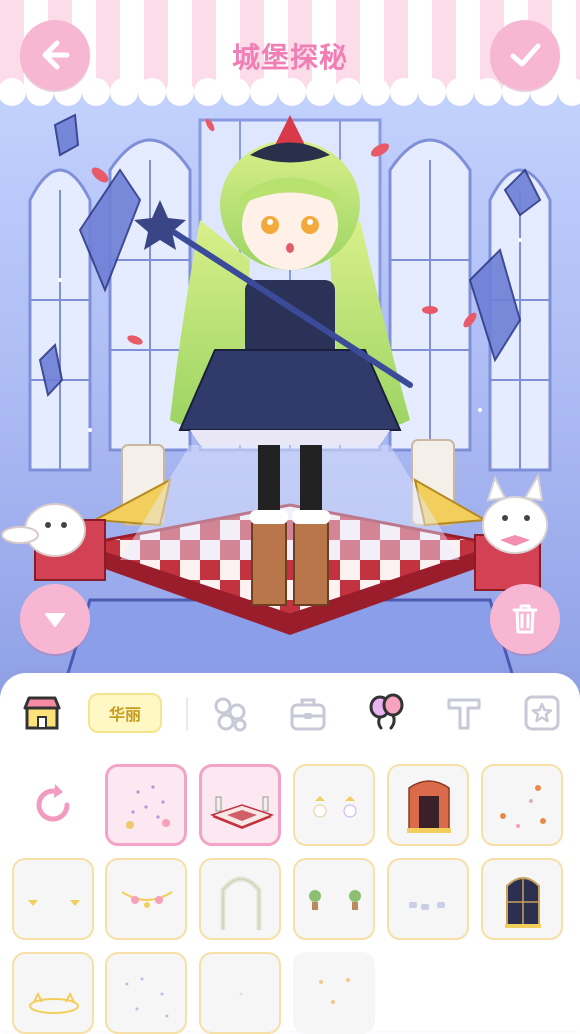 This screenshot has height=1034, width=580. I want to click on item-flower-garland, so click(146, 899).